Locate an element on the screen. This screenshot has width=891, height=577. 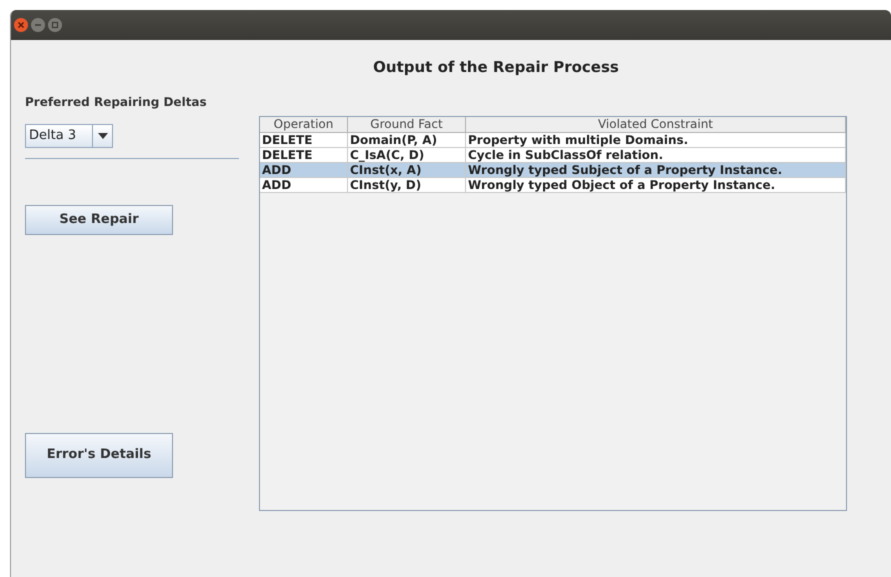
table-row: DELETE Domain(P, A) Property with multiple Domains. is located at coordinates (553, 140).